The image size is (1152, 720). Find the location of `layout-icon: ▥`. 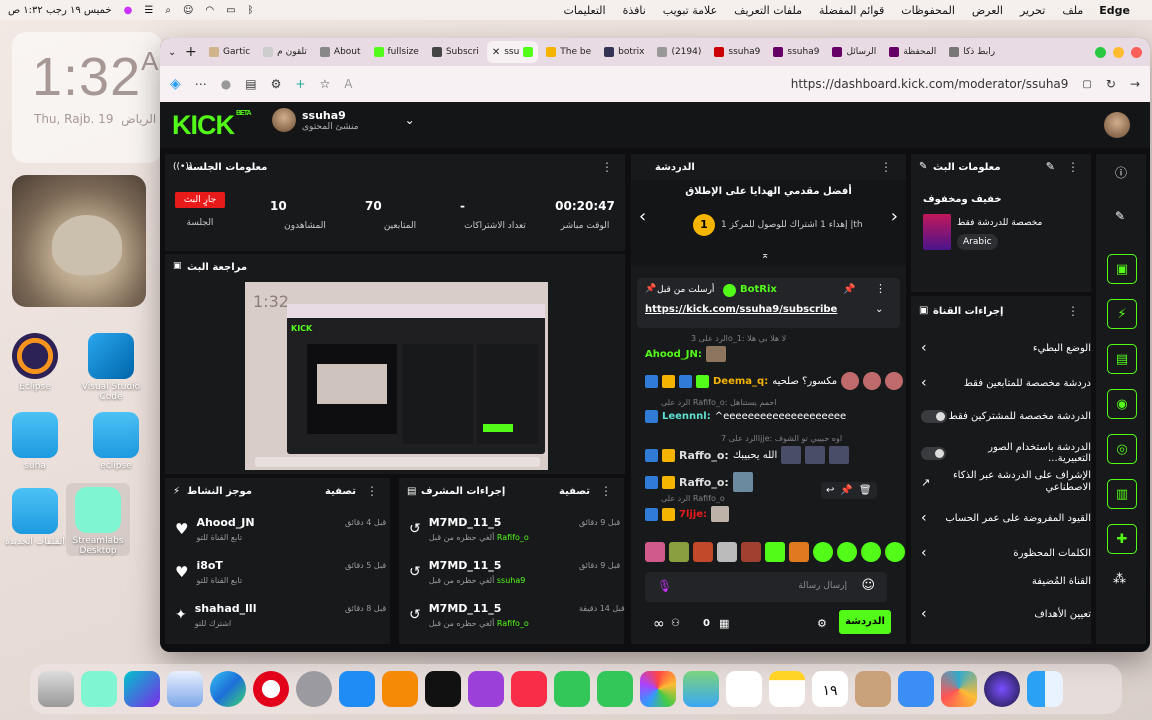

layout-icon: ▥ is located at coordinates (1122, 494).